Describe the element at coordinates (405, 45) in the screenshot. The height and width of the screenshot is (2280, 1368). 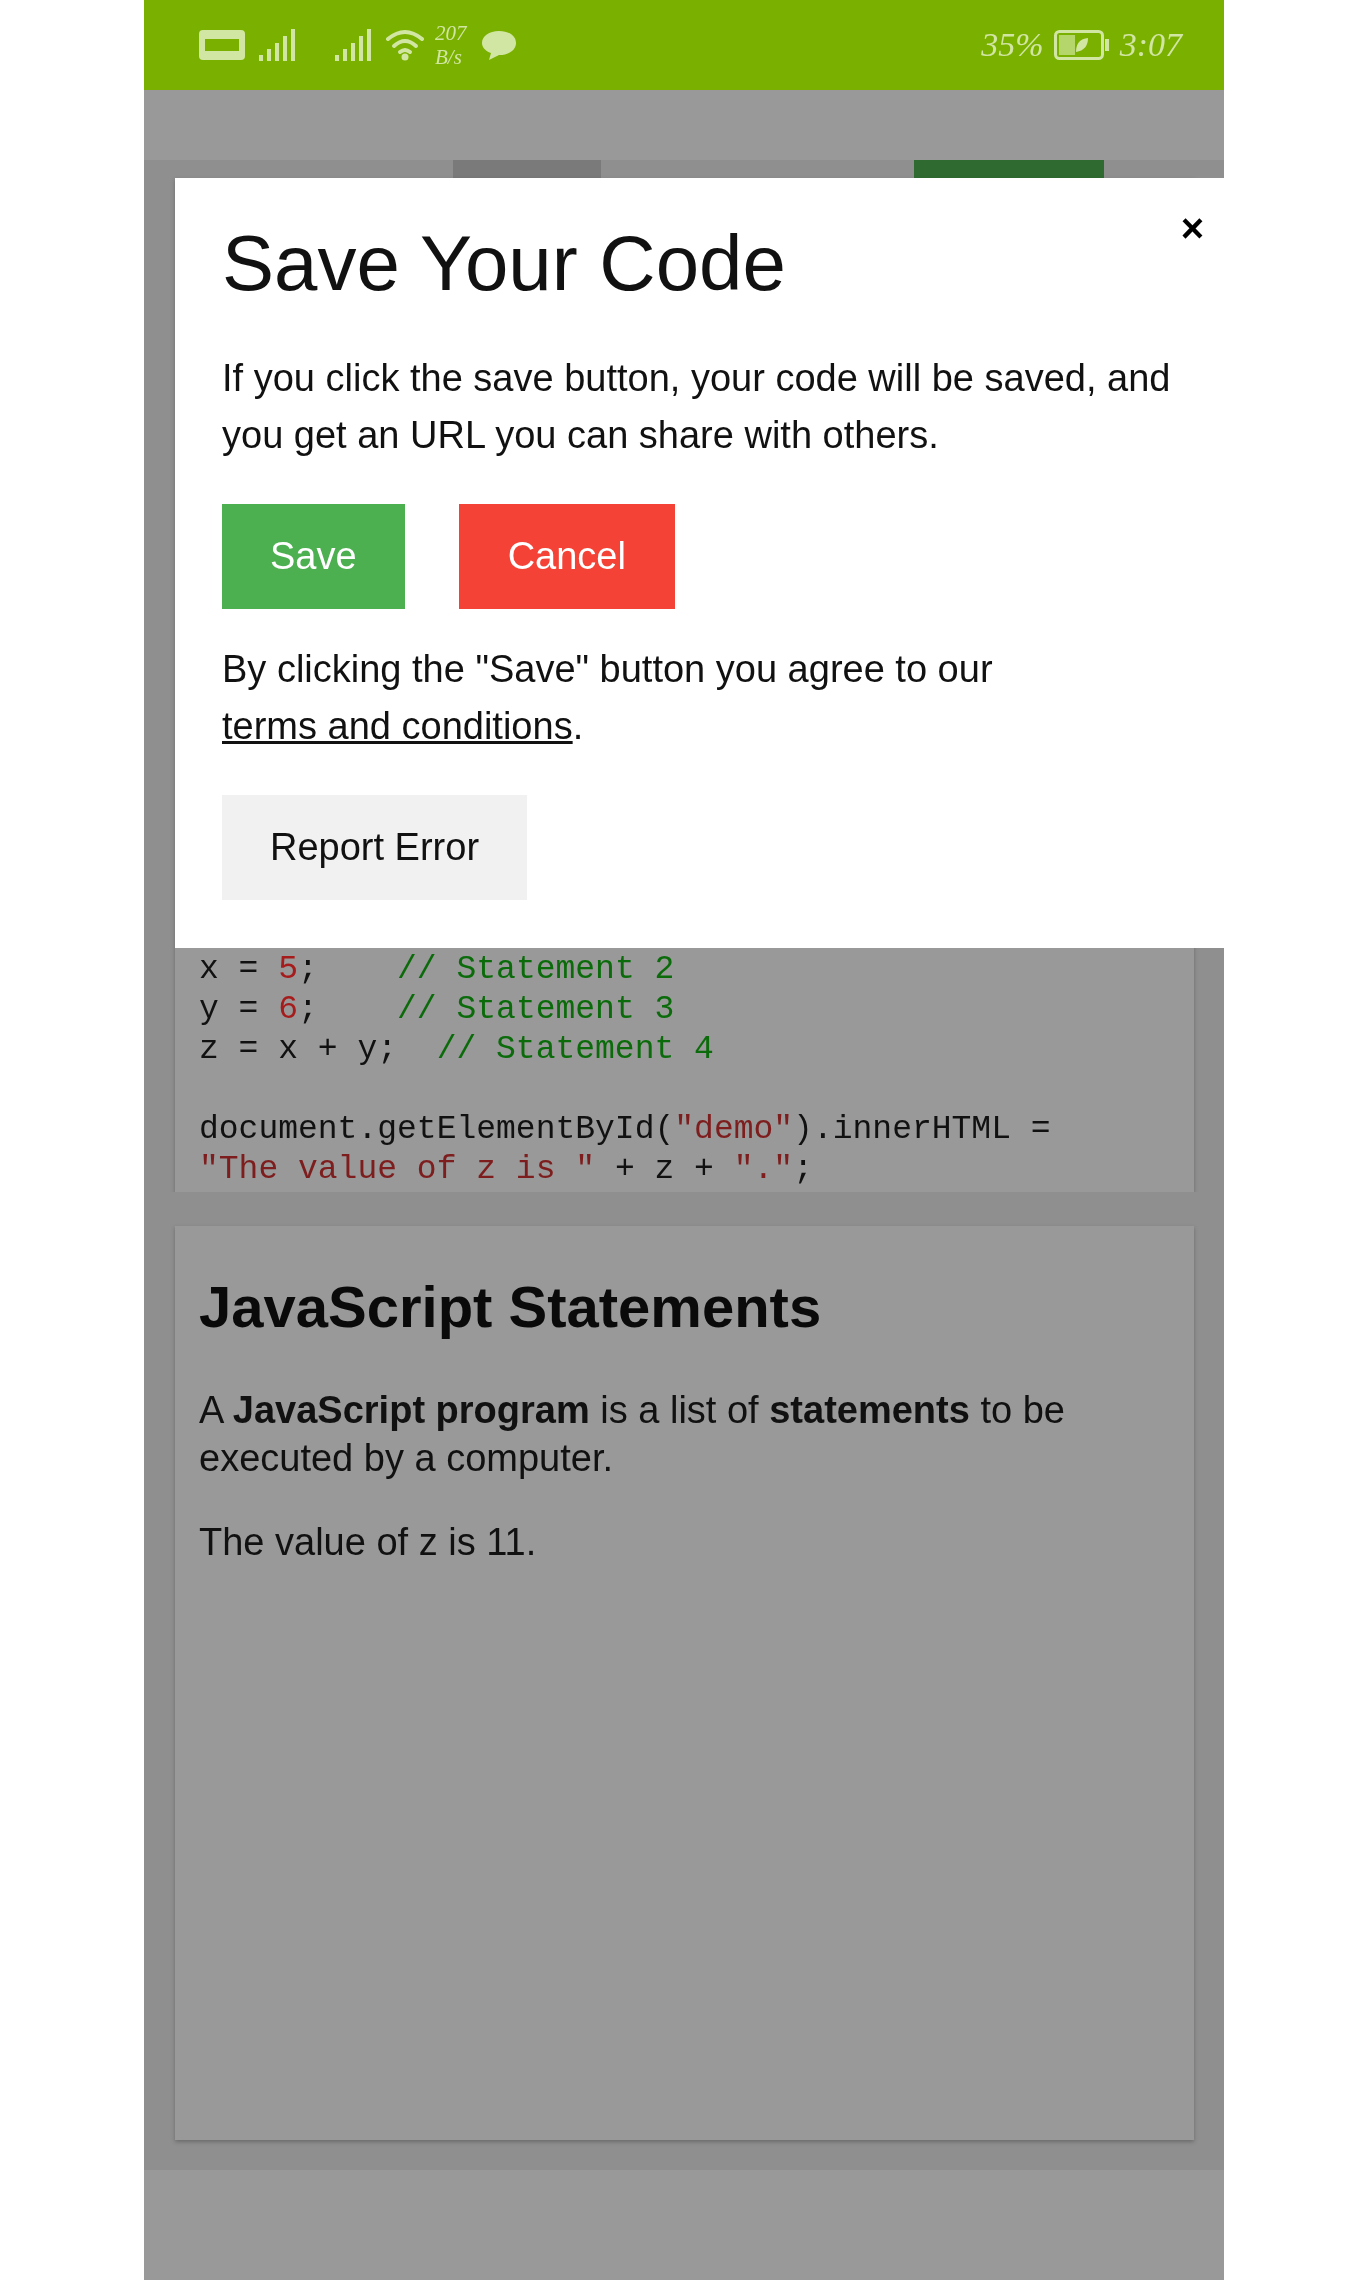
I see `wifi-icon` at that location.